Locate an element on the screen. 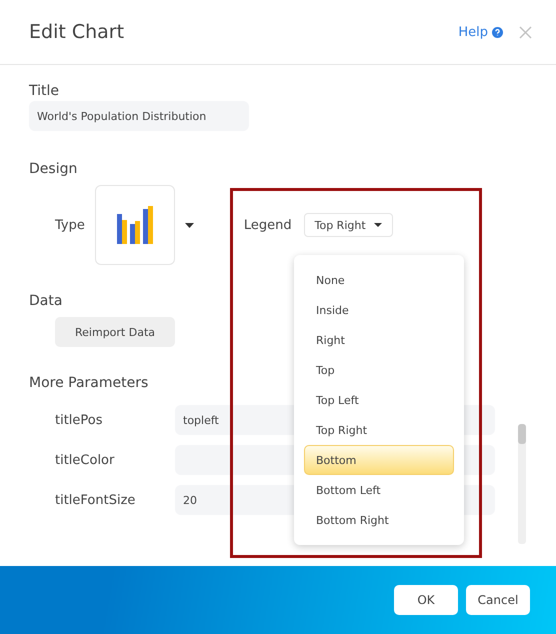 This screenshot has width=556, height=634. chart-type-picker is located at coordinates (134, 225).